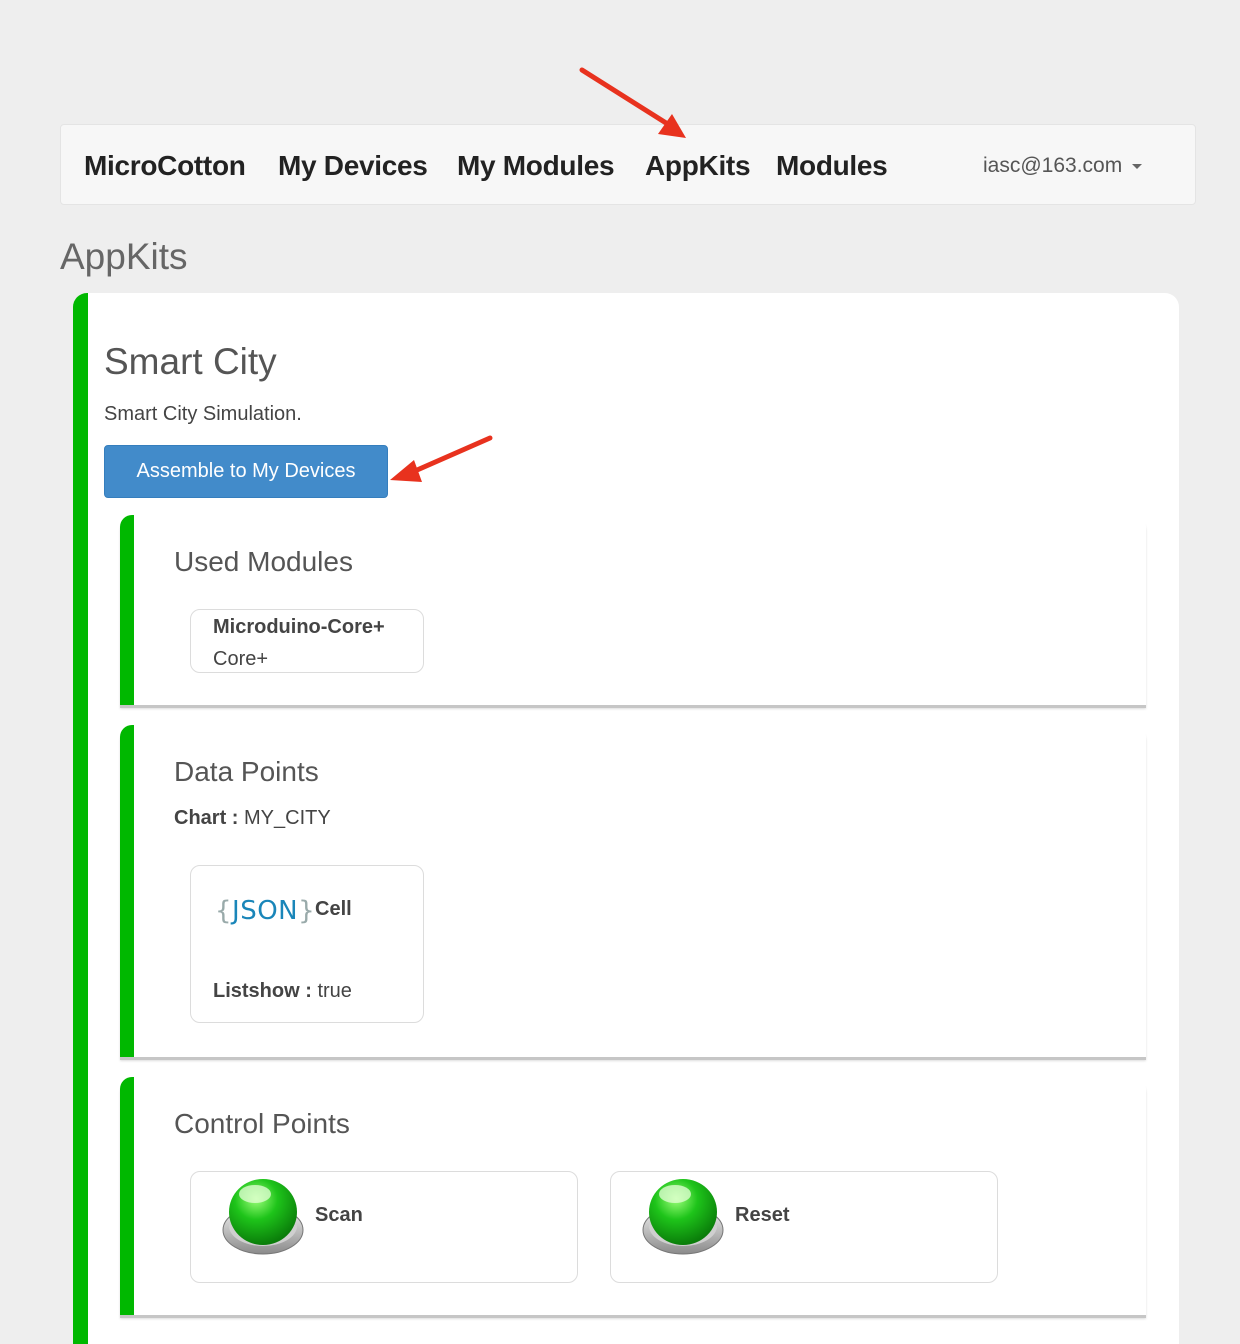 The image size is (1240, 1344). I want to click on chart-label: Chart :, so click(206, 818).